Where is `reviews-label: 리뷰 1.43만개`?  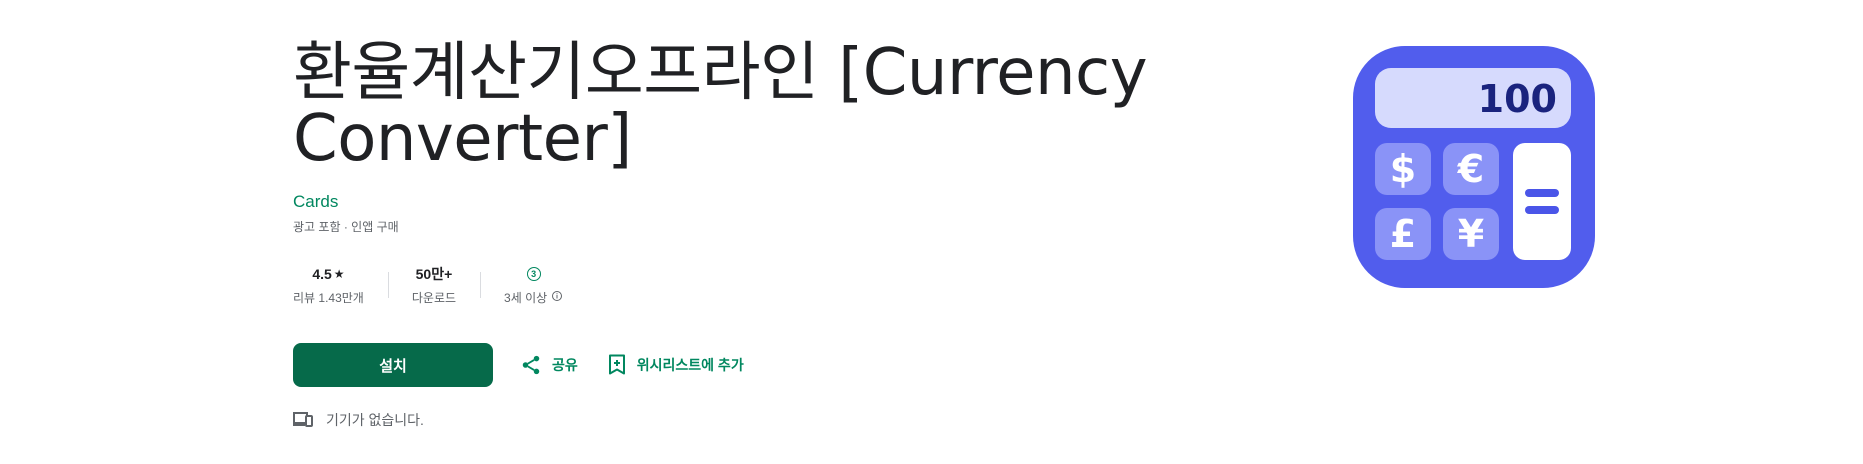
reviews-label: 리뷰 1.43만개 is located at coordinates (328, 298).